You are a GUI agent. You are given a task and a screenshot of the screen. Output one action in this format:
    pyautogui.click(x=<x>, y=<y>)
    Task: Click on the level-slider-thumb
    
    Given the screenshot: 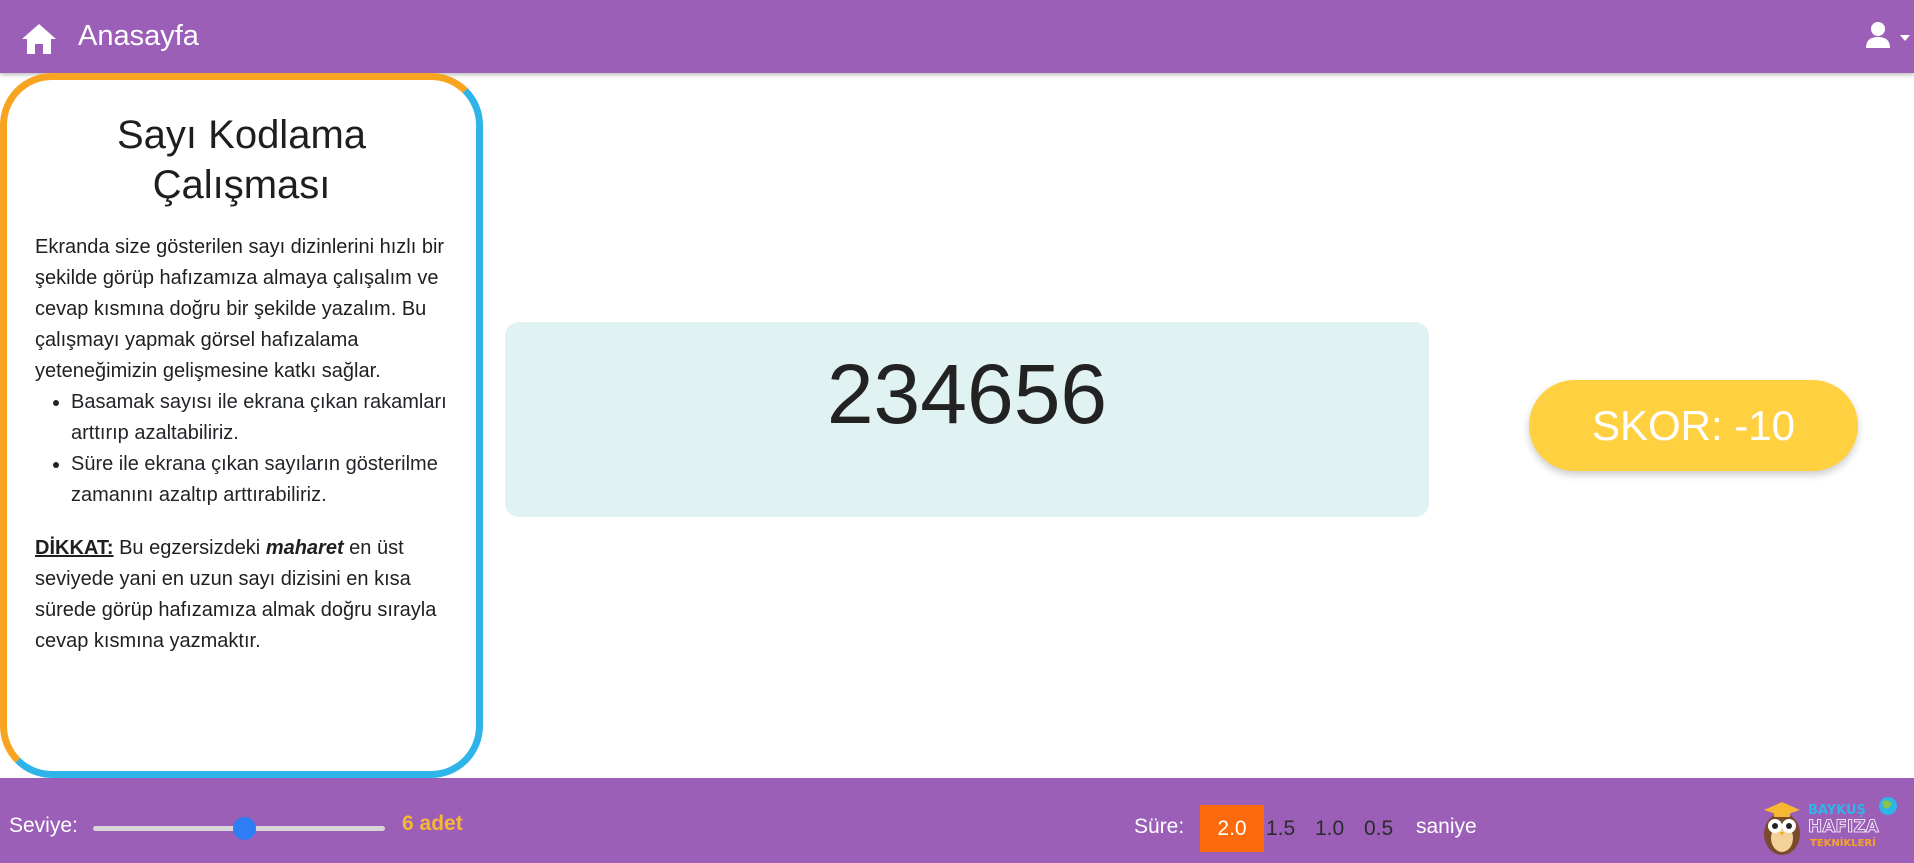 What is the action you would take?
    pyautogui.click(x=245, y=828)
    